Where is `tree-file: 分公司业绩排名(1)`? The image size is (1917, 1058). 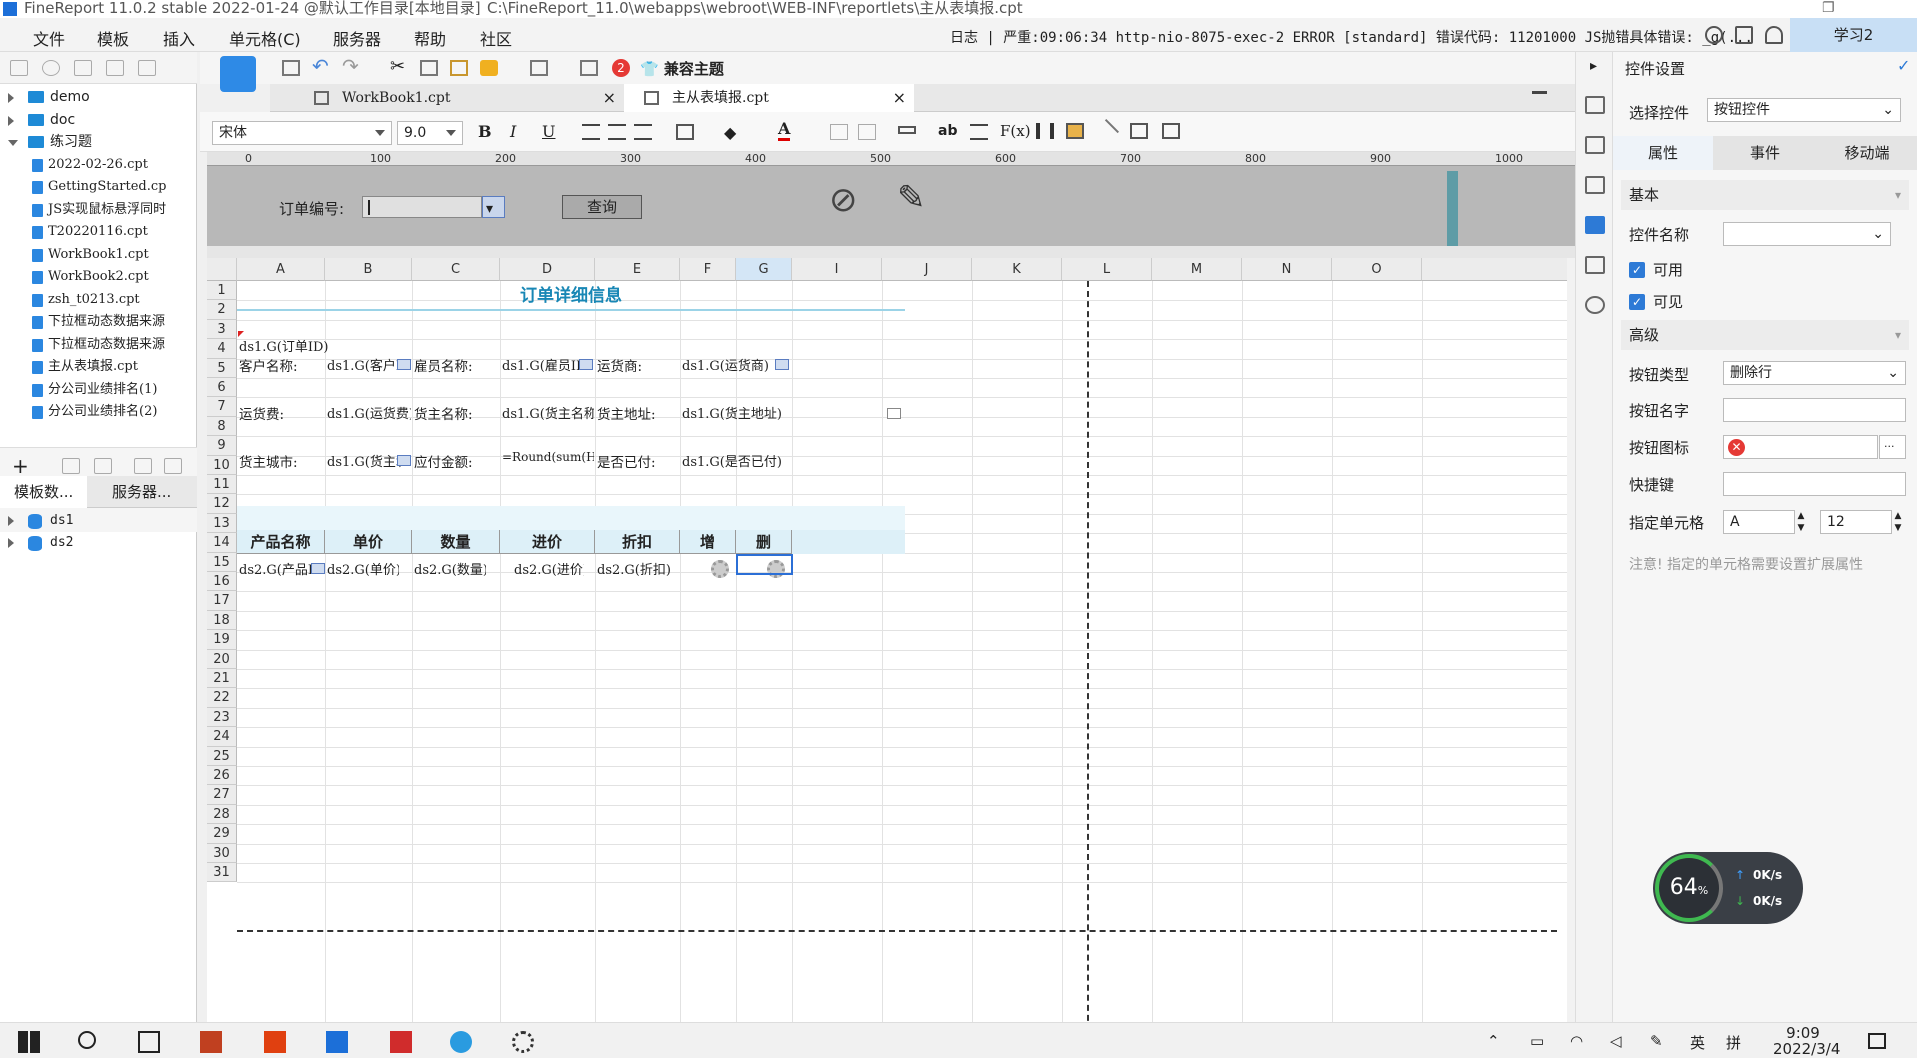
tree-file: 分公司业绩排名(1) is located at coordinates (92, 390).